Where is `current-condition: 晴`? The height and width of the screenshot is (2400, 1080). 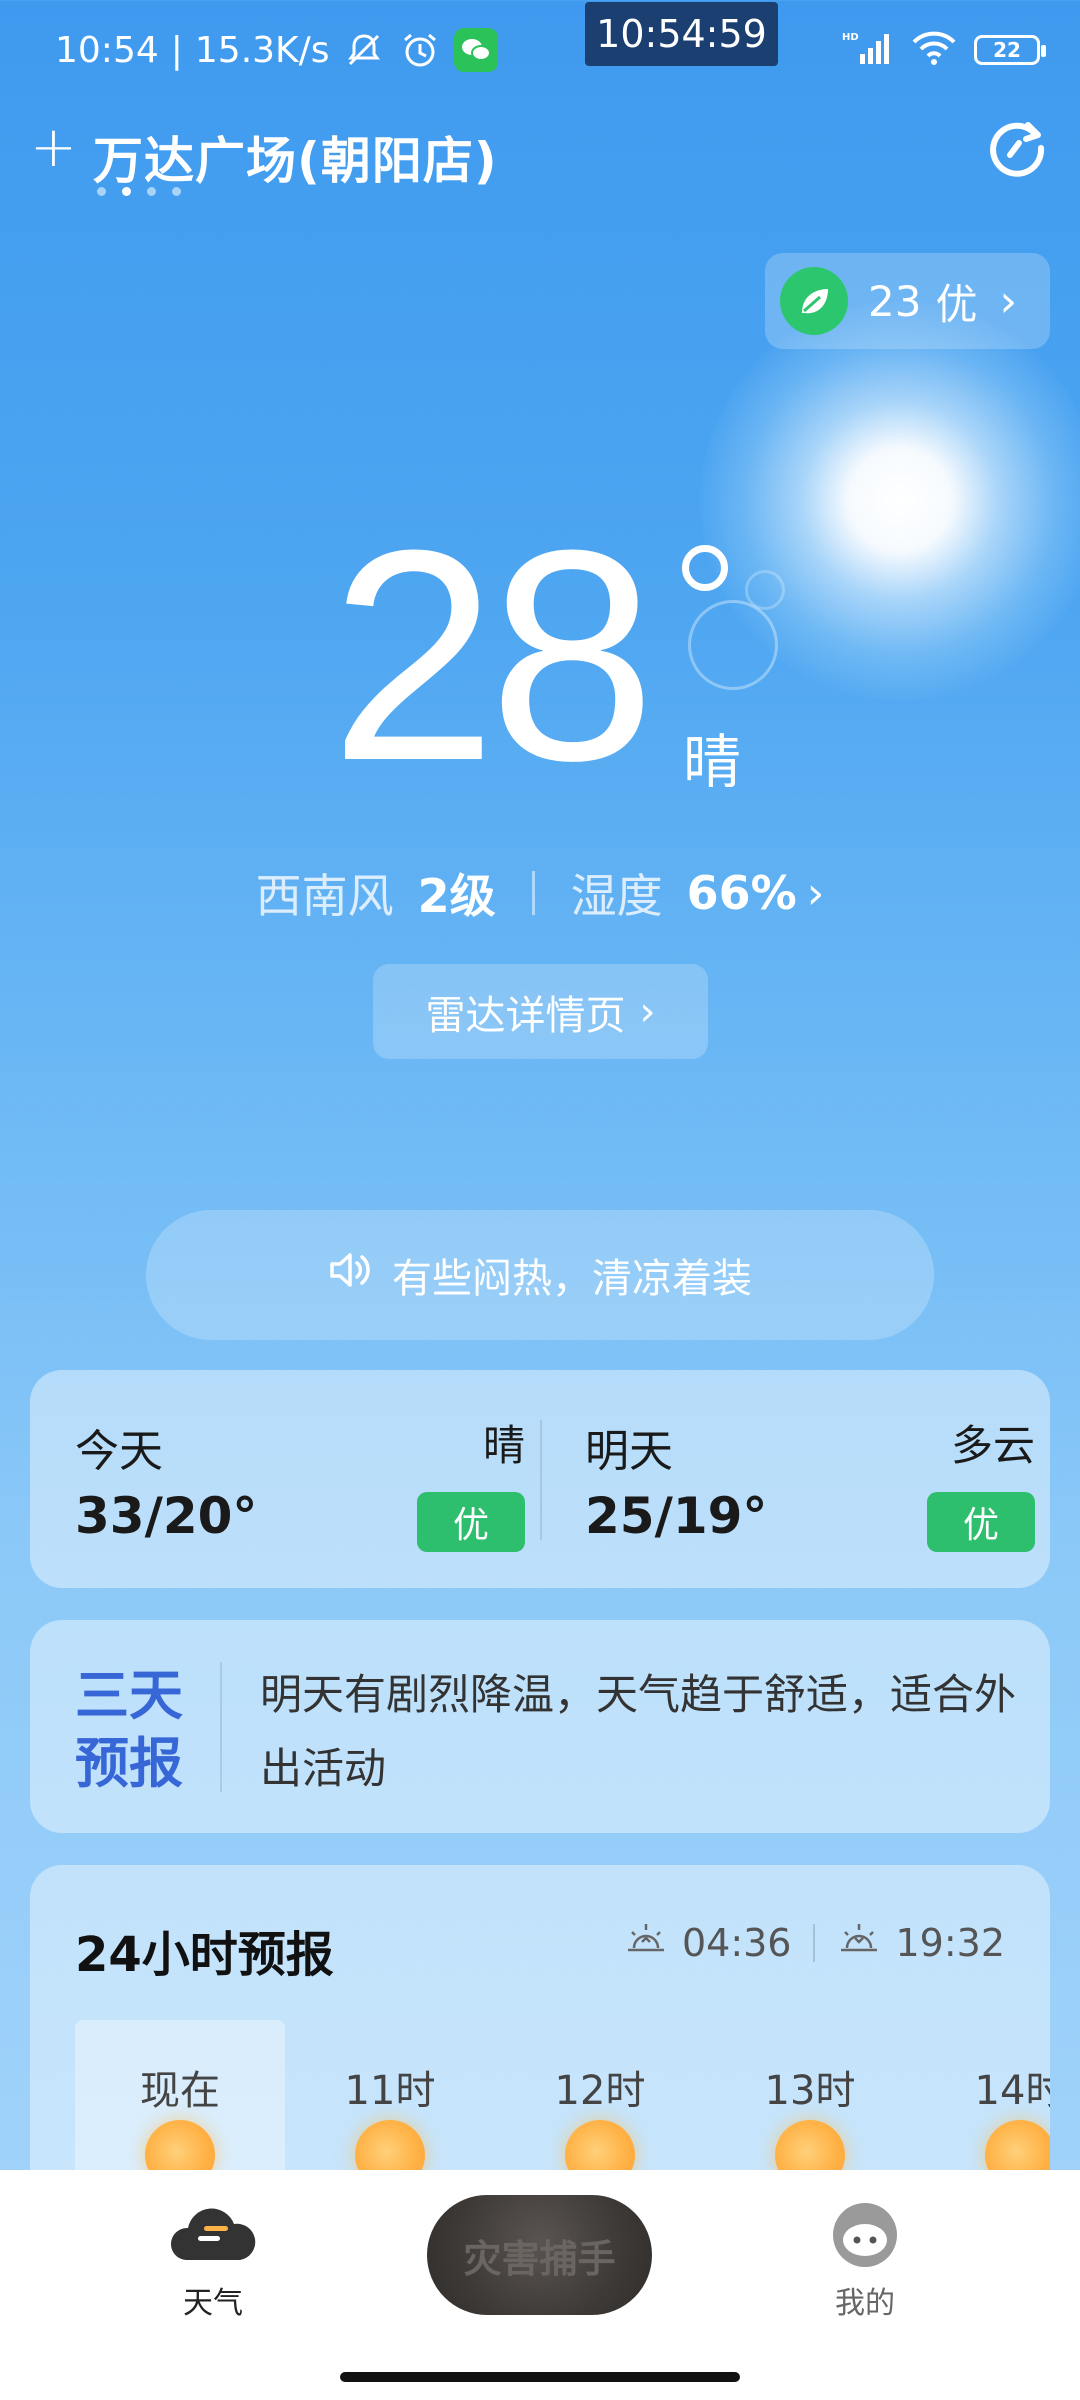 current-condition: 晴 is located at coordinates (712, 762).